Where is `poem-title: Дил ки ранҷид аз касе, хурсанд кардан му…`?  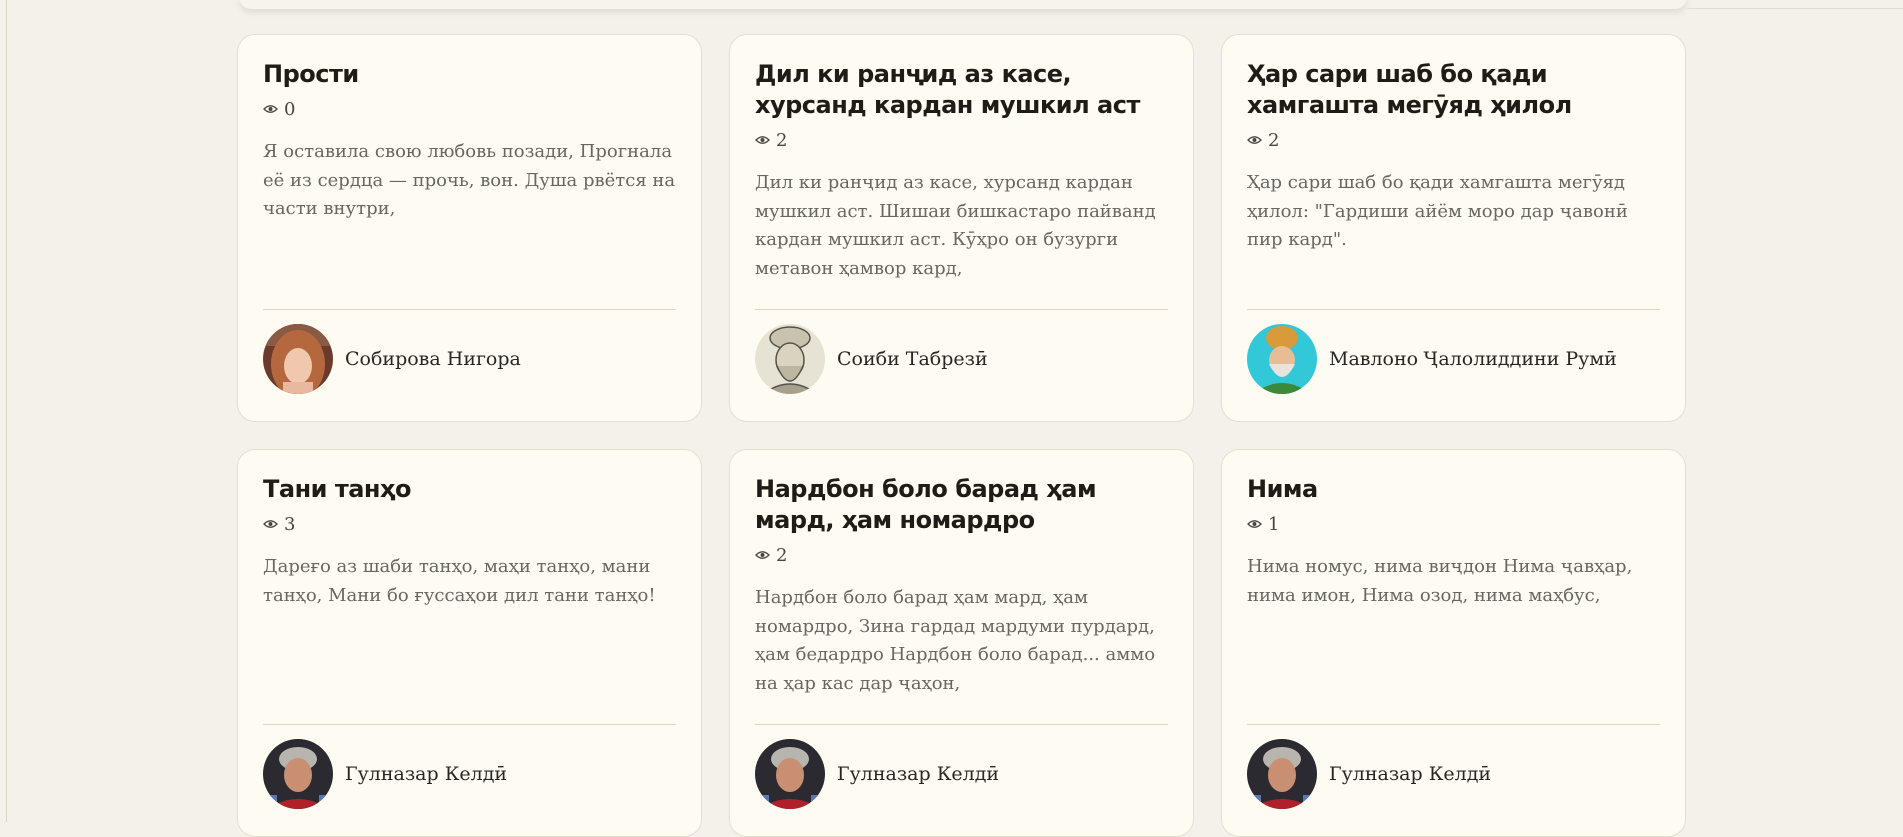 poem-title: Дил ки ранҷид аз касе, хурсанд кардан му… is located at coordinates (961, 90).